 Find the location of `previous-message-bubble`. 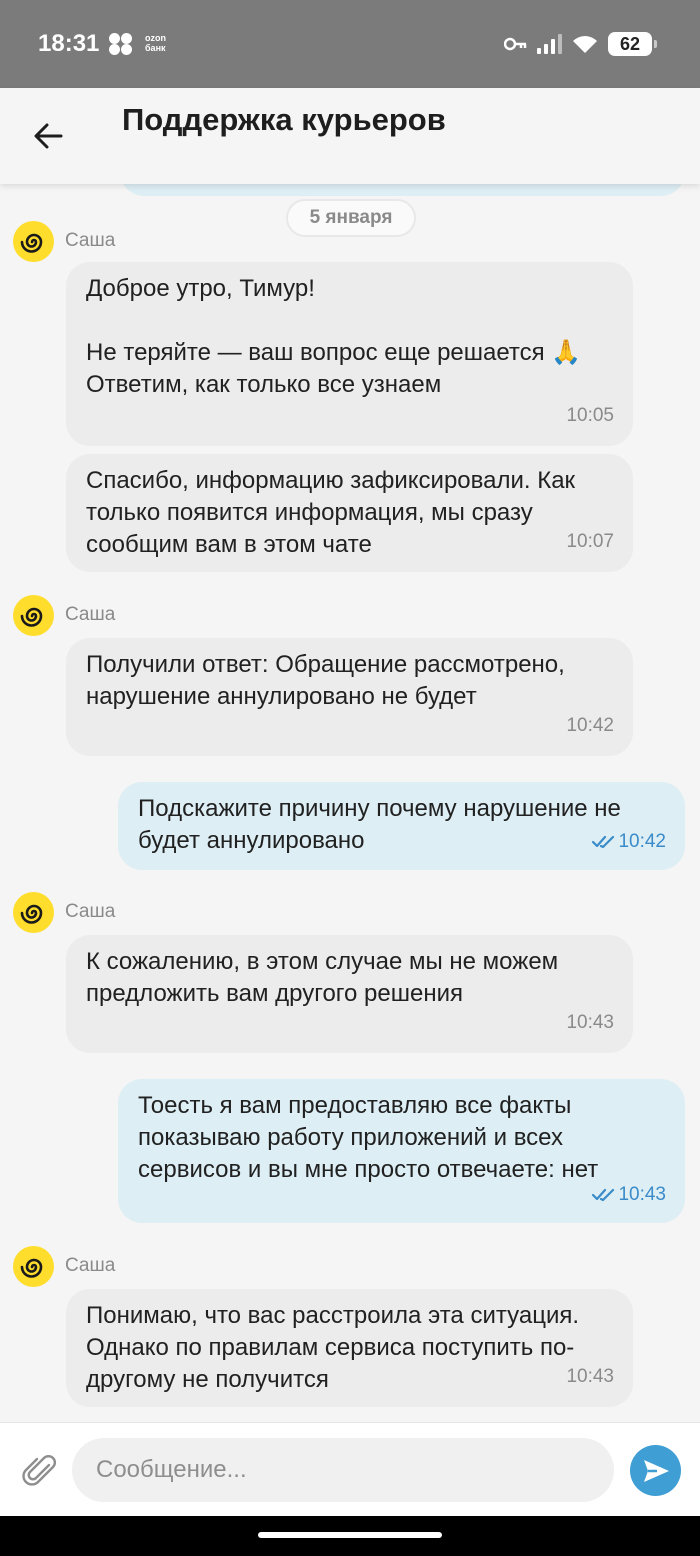

previous-message-bubble is located at coordinates (402, 190).